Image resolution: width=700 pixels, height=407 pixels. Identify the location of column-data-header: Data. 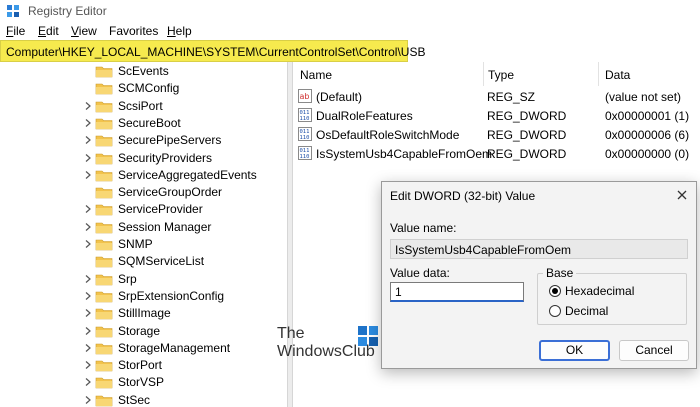
(617, 75).